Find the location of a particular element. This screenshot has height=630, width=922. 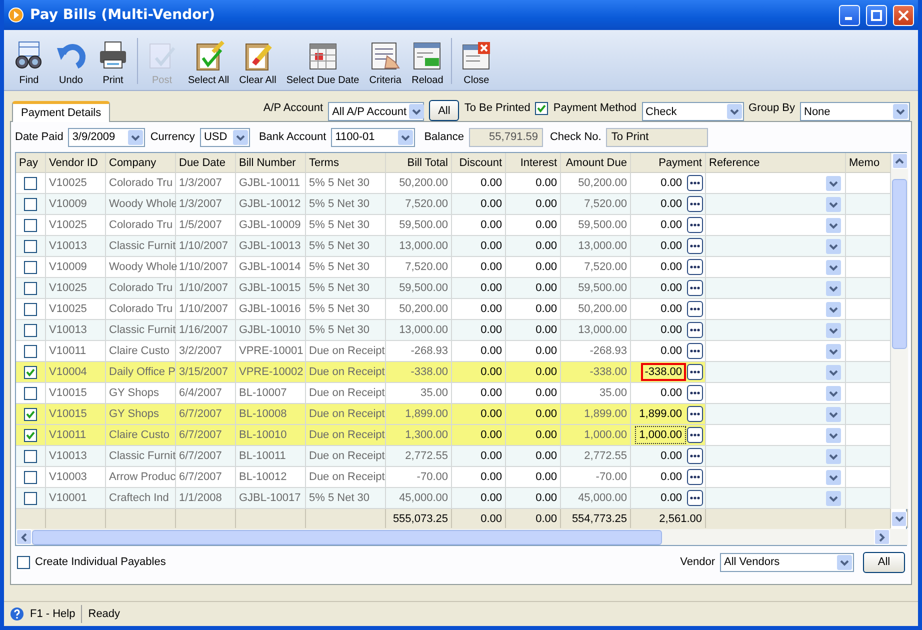

scroll-left-icon is located at coordinates (24, 537).